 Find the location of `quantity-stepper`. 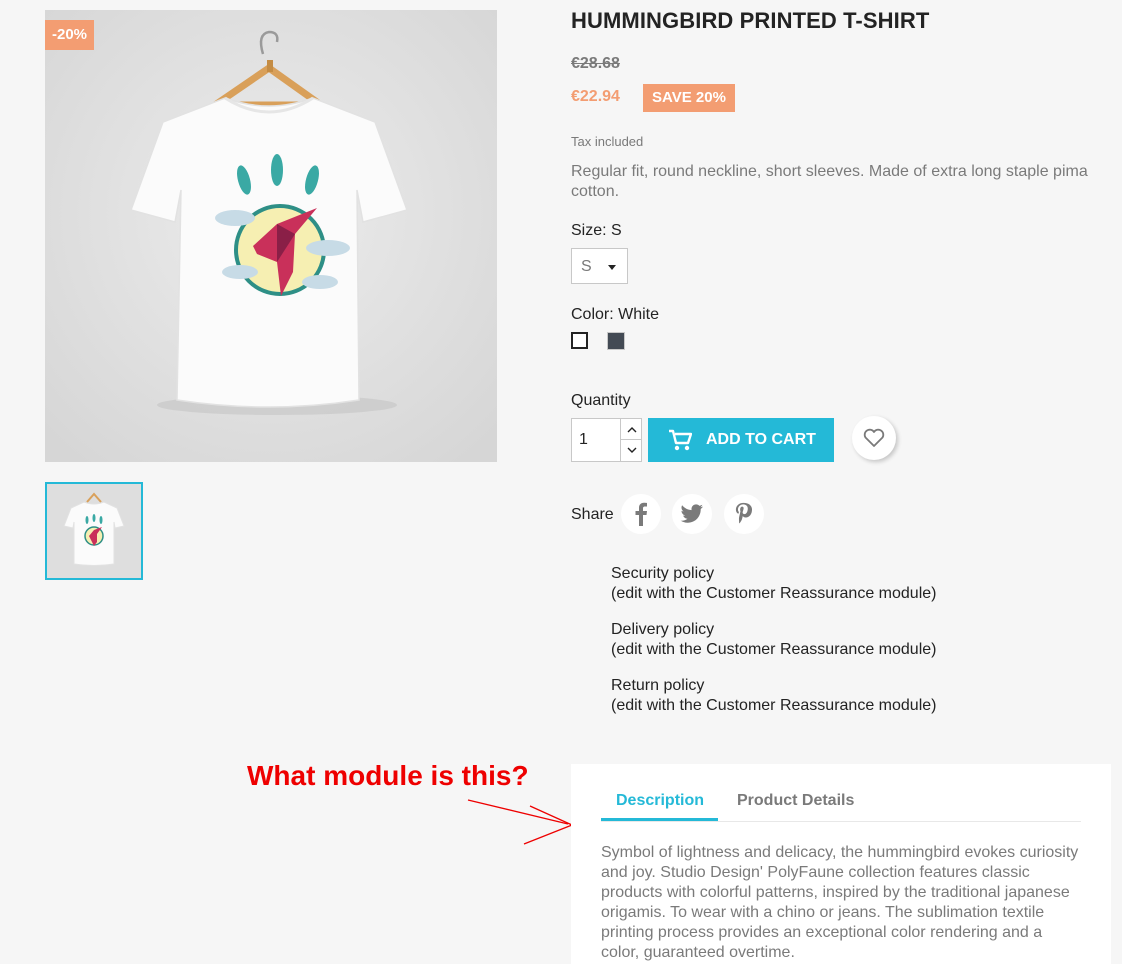

quantity-stepper is located at coordinates (606, 440).